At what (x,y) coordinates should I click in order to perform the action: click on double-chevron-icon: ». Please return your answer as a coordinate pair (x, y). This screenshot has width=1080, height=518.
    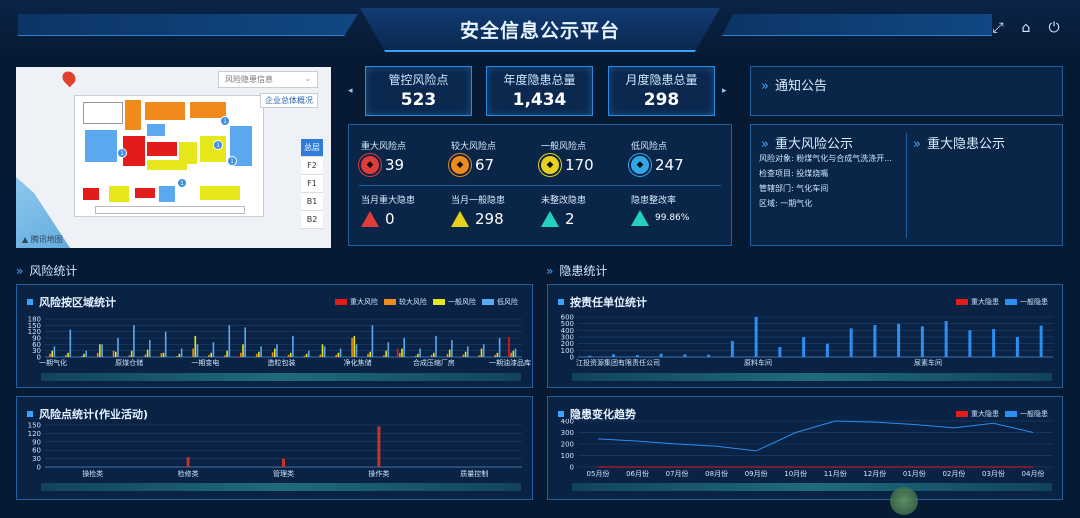
    Looking at the image, I should click on (20, 271).